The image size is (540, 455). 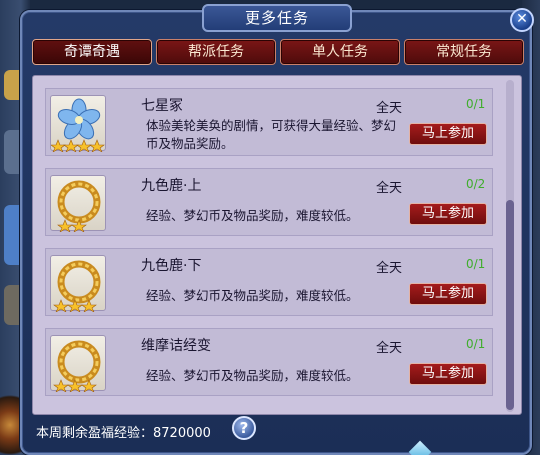 What do you see at coordinates (162, 106) in the screenshot?
I see `task-name: 七星冢` at bounding box center [162, 106].